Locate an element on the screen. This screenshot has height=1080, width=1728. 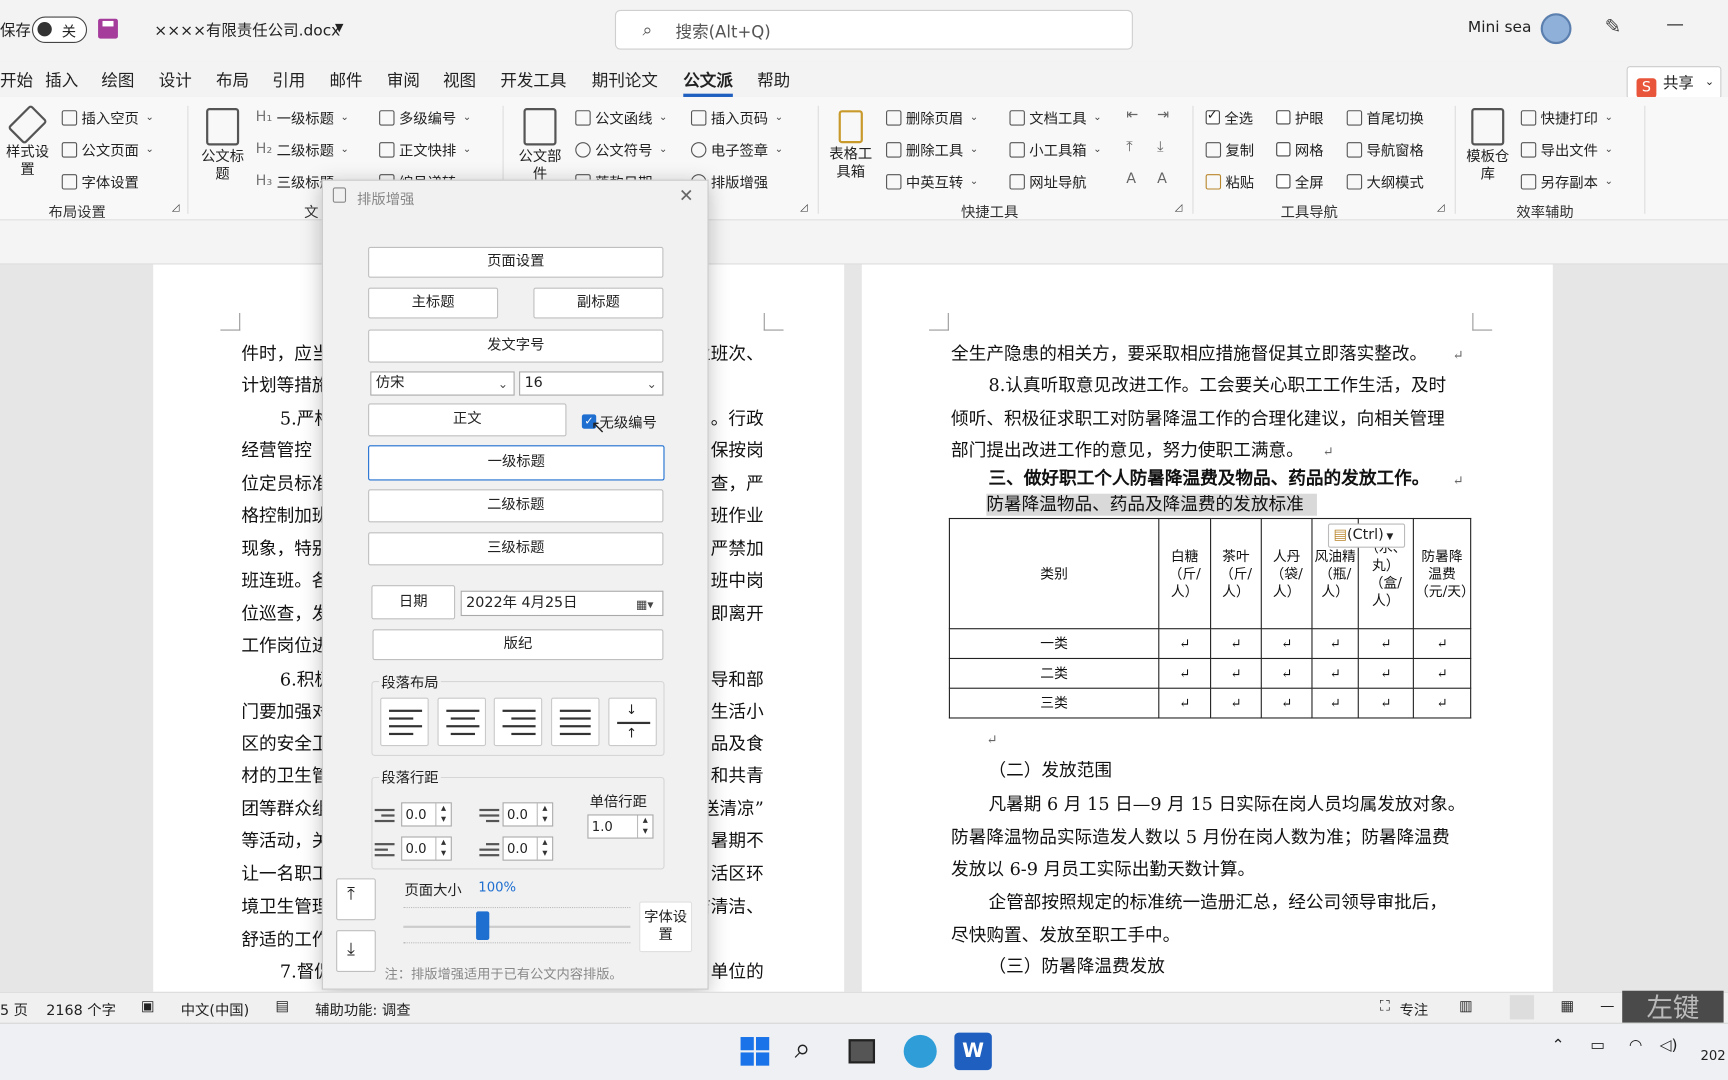
tab-gongwenpai: 公文派 is located at coordinates (708, 82).